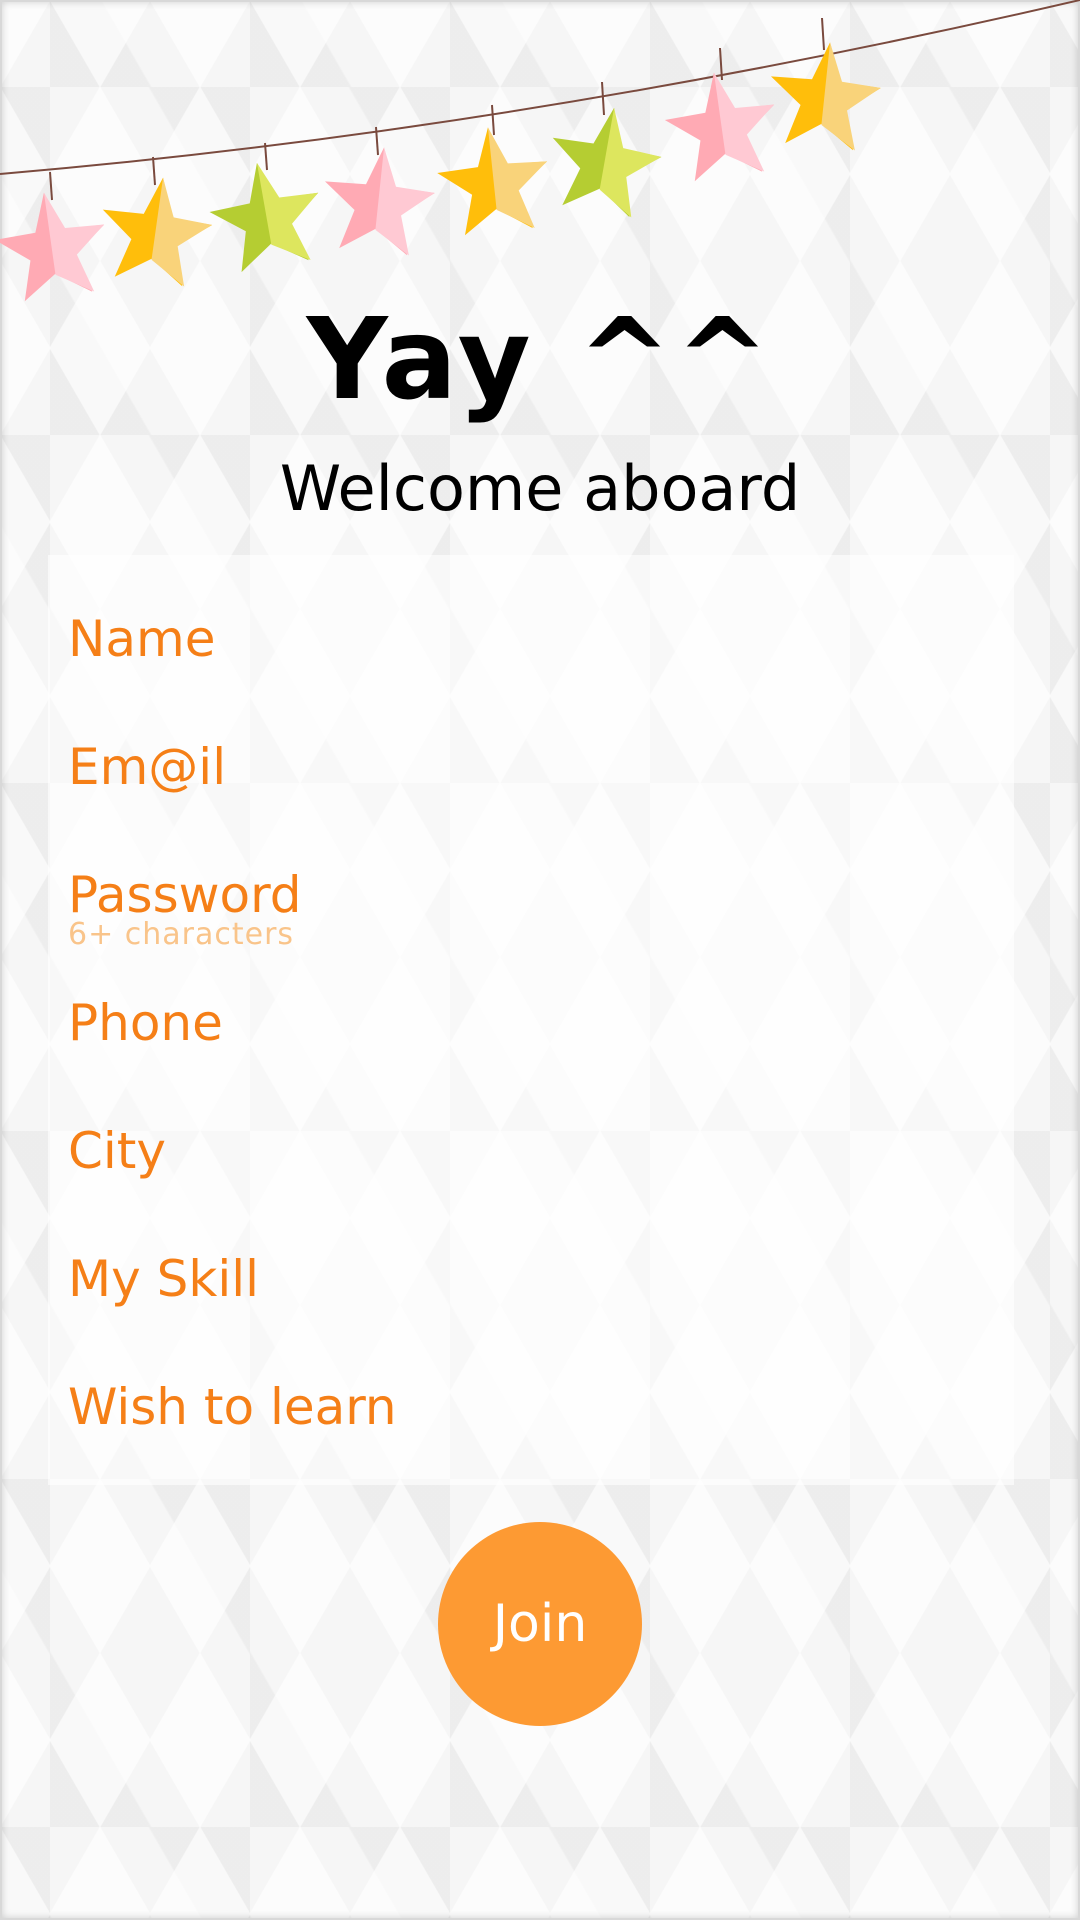 This screenshot has width=1080, height=1920. What do you see at coordinates (181, 934) in the screenshot?
I see `password-hint: 6+ characters` at bounding box center [181, 934].